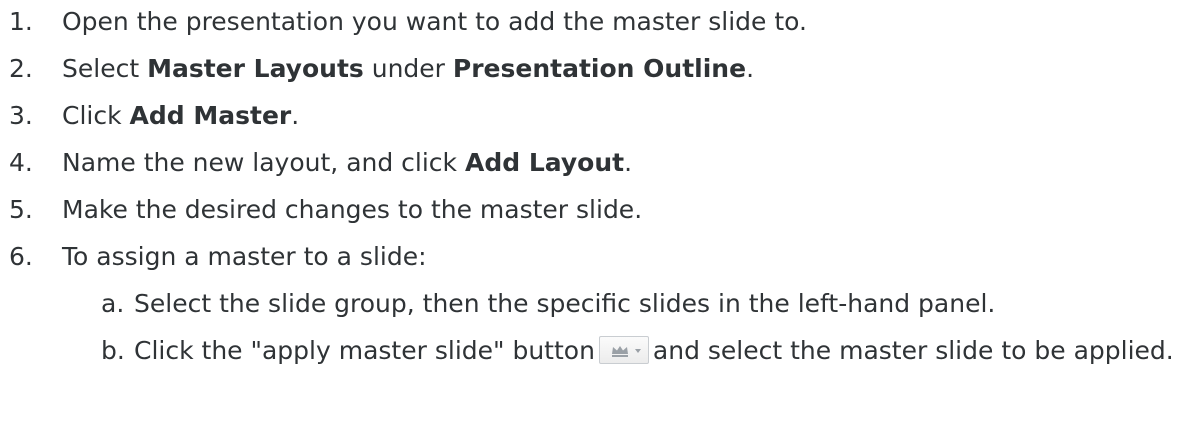 Image resolution: width=1199 pixels, height=424 pixels. I want to click on ui-term-add-master: Add Master, so click(210, 115).